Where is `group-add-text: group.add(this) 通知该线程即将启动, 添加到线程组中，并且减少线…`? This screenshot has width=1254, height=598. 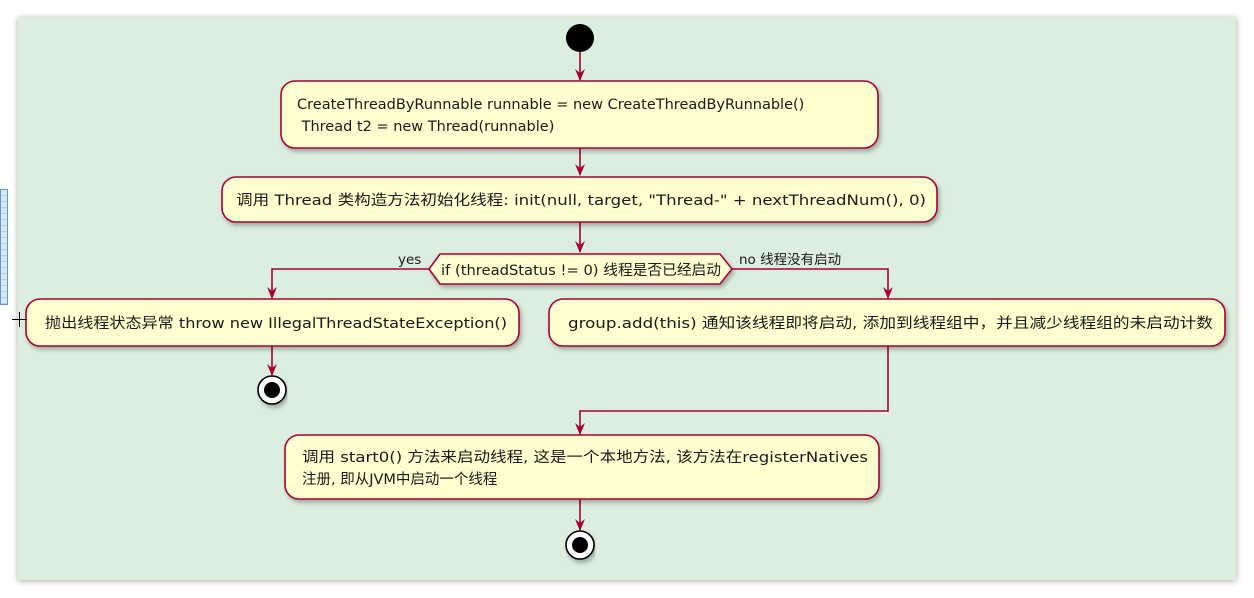
group-add-text: group.add(this) 通知该线程即将启动, 添加到线程组中，并且减少线… is located at coordinates (891, 323).